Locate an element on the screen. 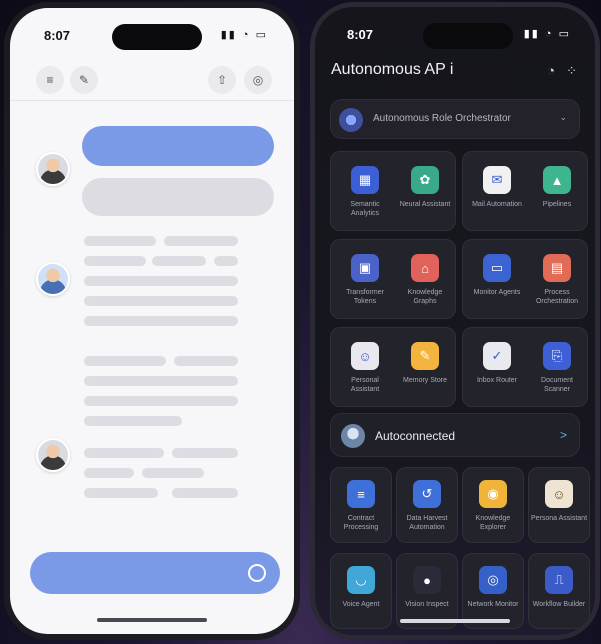  header-divider is located at coordinates (152, 100).